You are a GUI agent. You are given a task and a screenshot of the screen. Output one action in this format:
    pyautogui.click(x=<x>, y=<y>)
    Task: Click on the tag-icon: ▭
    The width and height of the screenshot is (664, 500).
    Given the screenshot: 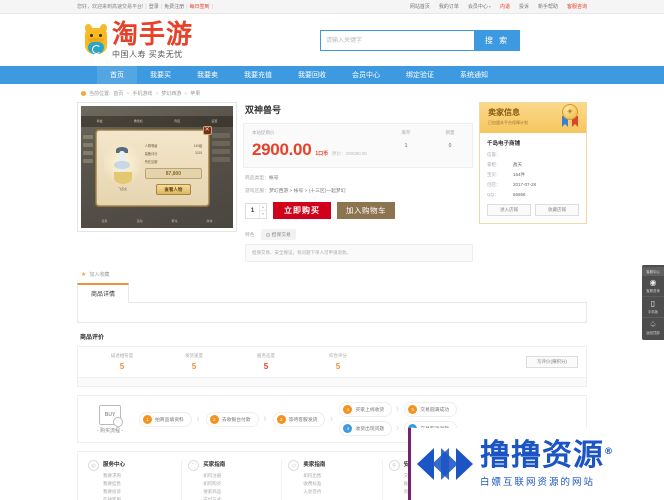 What is the action you would take?
    pyautogui.click(x=294, y=465)
    